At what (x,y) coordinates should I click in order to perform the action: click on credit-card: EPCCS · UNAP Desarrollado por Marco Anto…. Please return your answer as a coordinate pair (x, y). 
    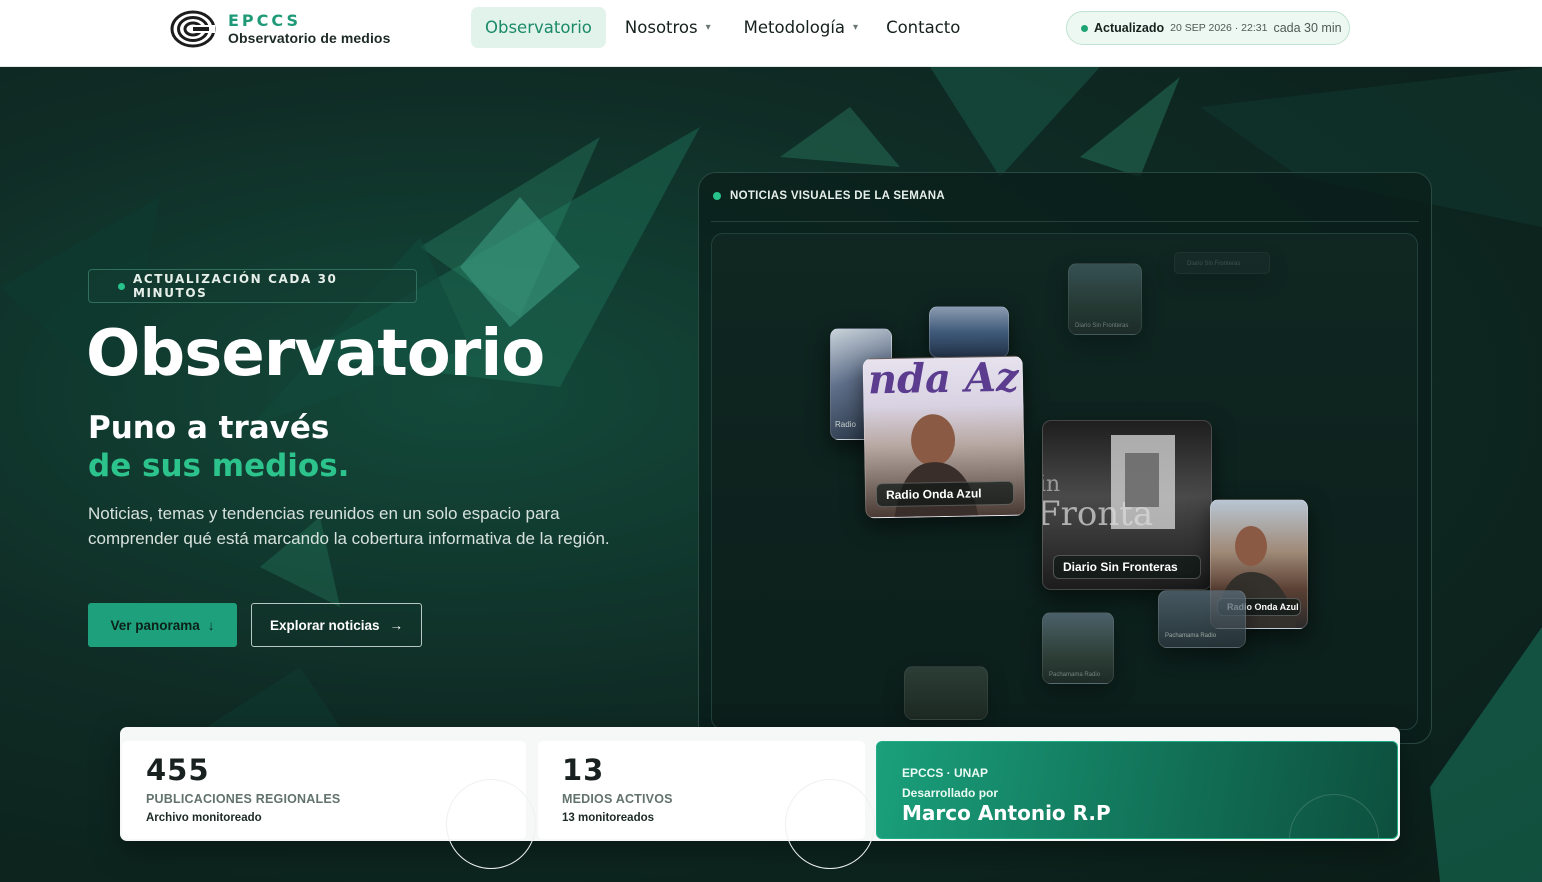
    Looking at the image, I should click on (1137, 790).